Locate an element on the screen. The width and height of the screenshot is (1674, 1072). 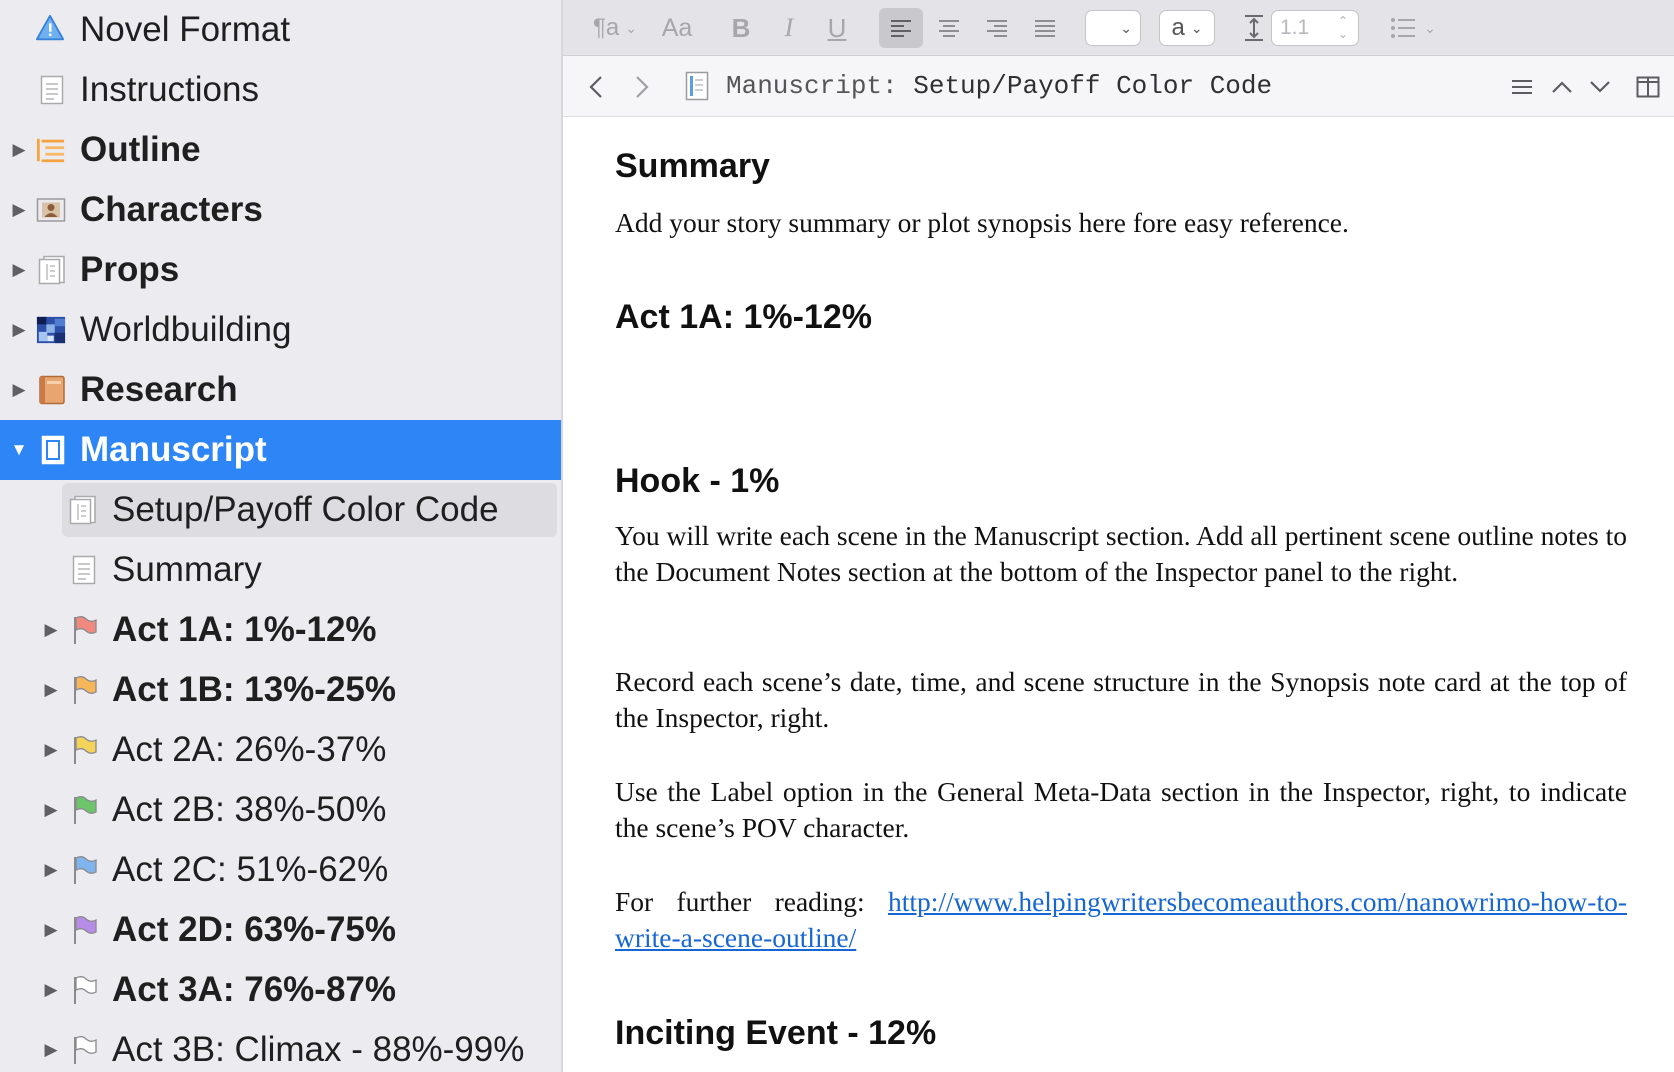
binder-item-characters: ▶ Characters is located at coordinates (280, 210).